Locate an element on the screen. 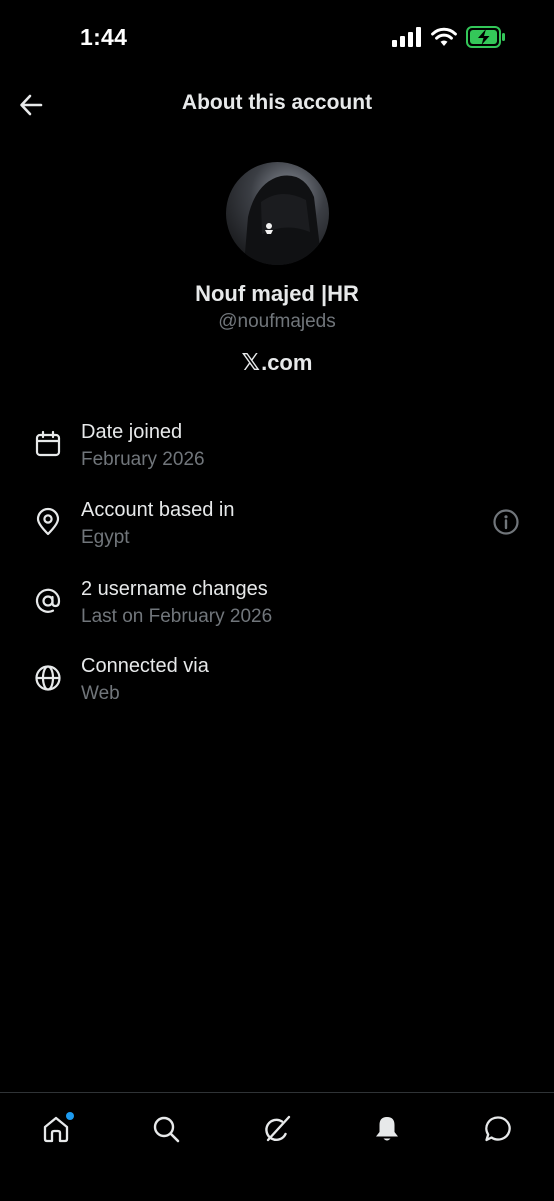 The width and height of the screenshot is (554, 1201). nav-grok is located at coordinates (277, 1129).